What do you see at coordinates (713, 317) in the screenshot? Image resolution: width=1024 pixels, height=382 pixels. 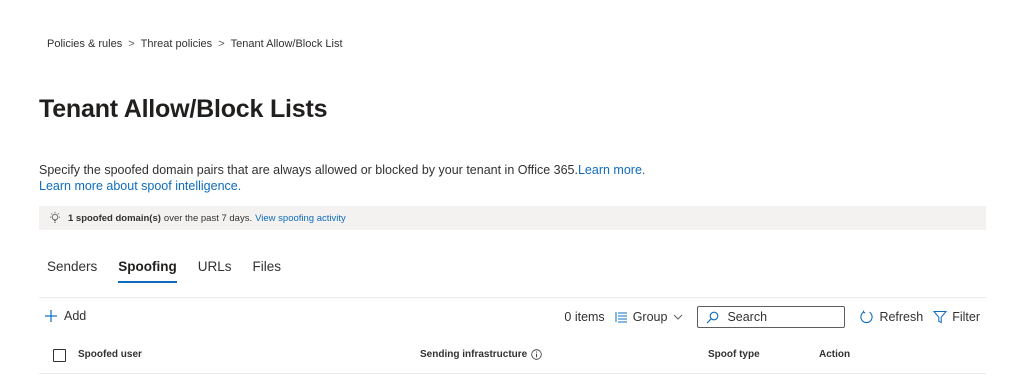 I see `search-icon` at bounding box center [713, 317].